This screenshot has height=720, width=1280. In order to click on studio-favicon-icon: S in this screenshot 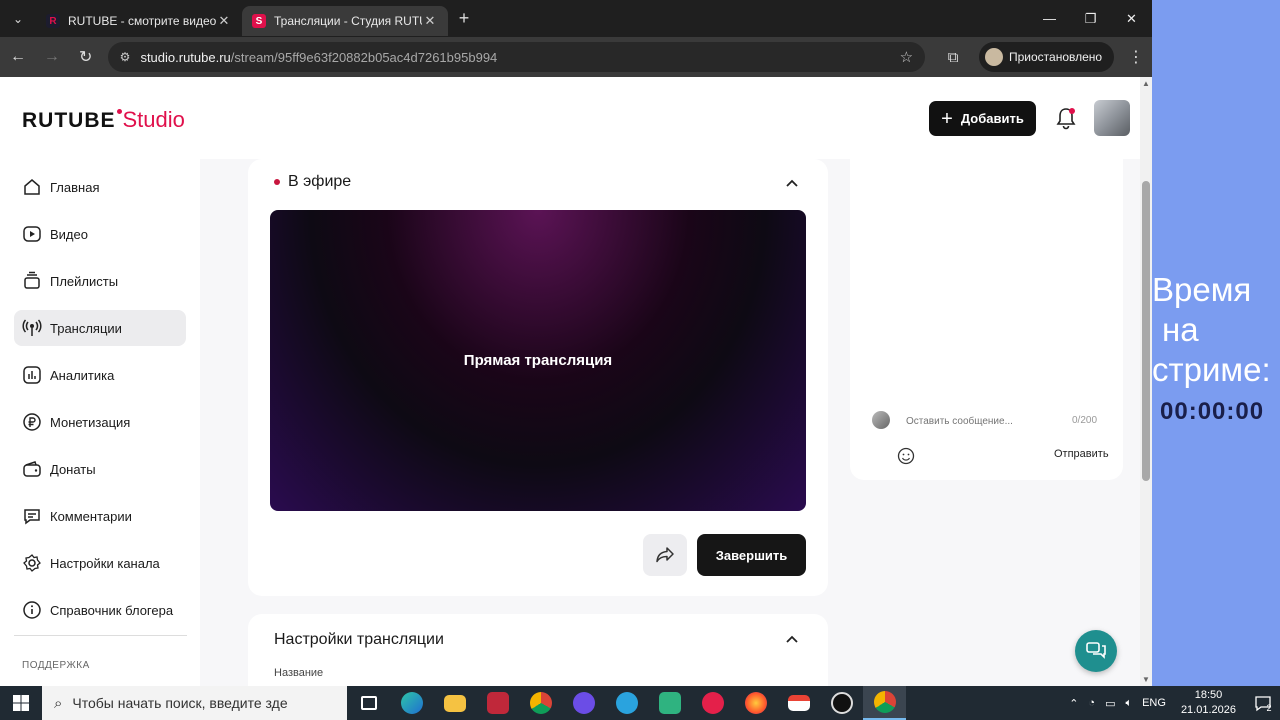, I will do `click(259, 21)`.